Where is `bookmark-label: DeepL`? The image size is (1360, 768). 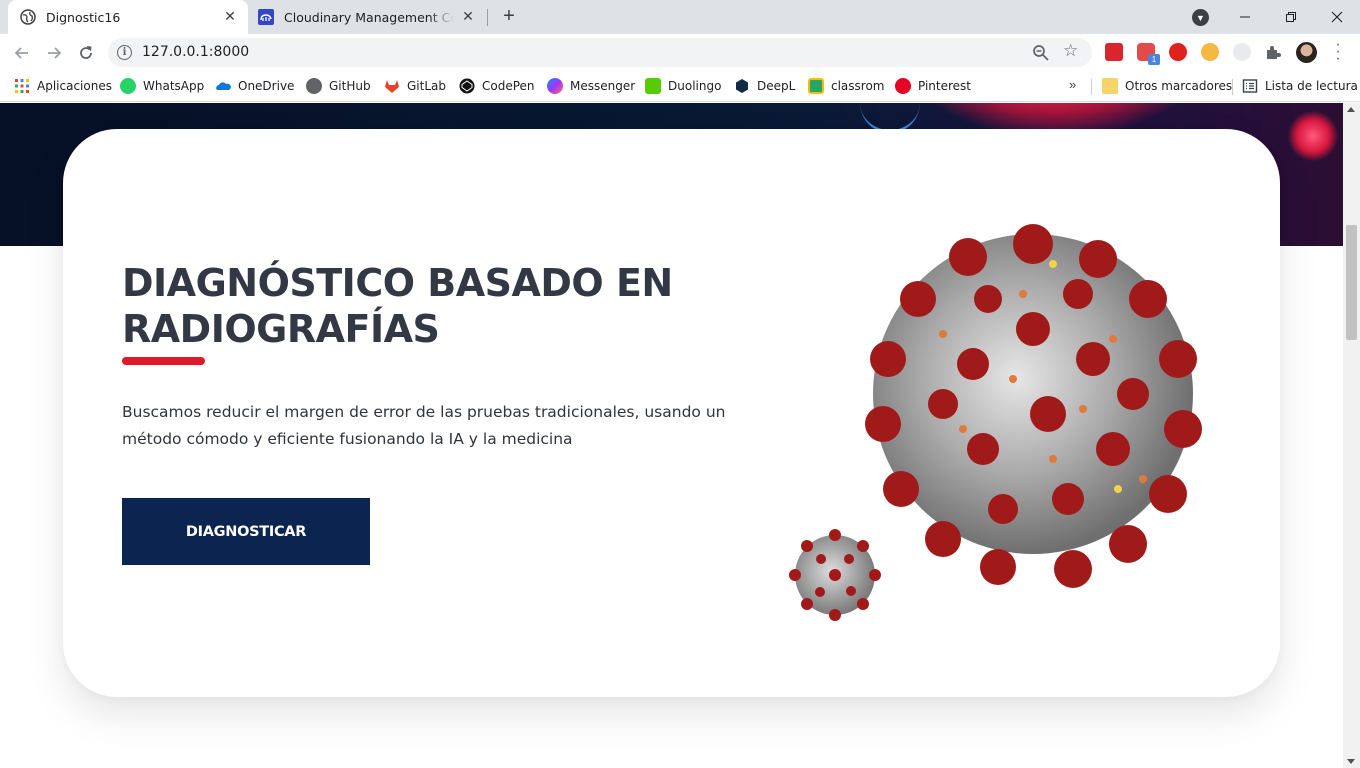
bookmark-label: DeepL is located at coordinates (776, 86).